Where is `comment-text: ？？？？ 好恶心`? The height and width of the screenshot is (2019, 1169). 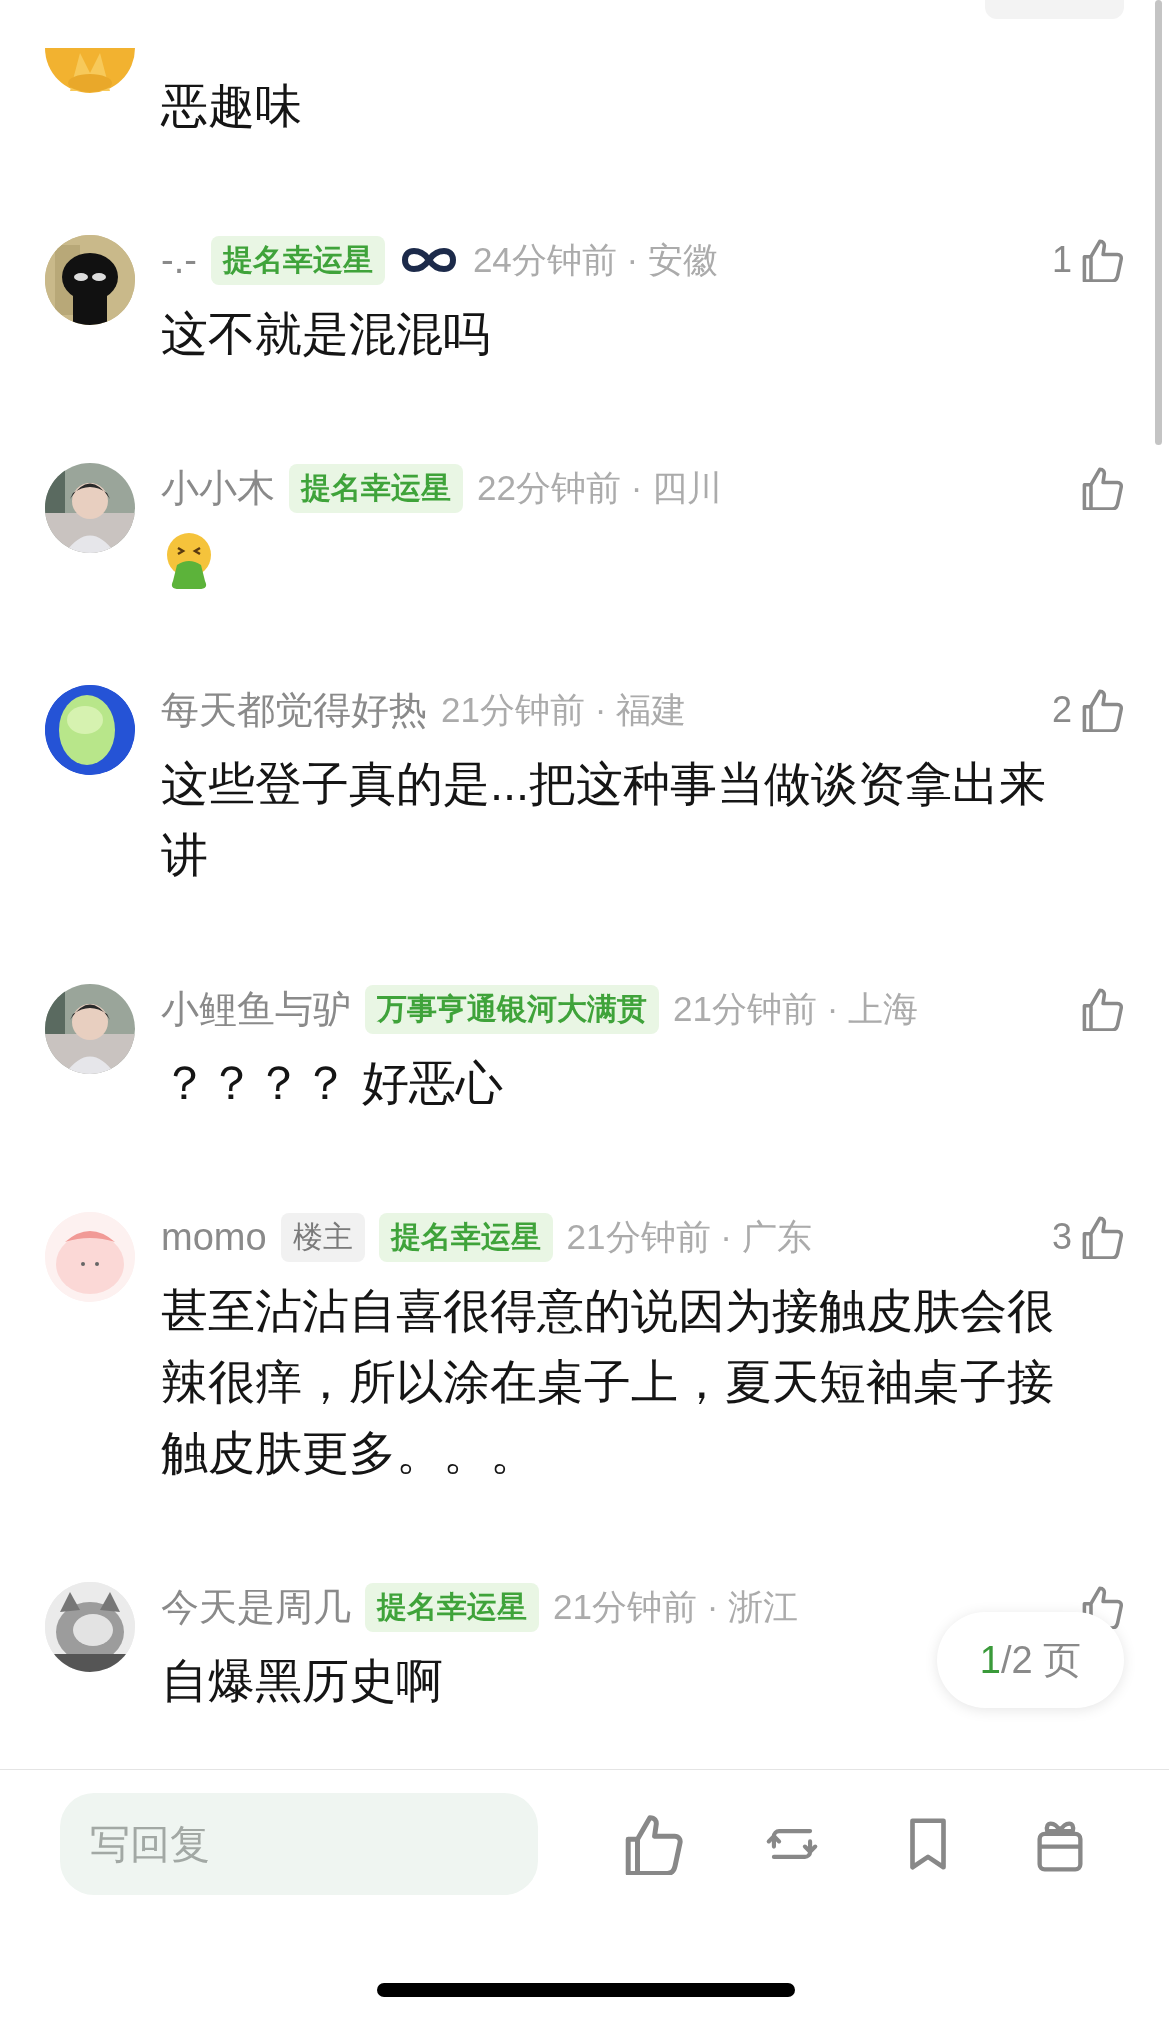 comment-text: ？？？？ 好恶心 is located at coordinates (332, 1083).